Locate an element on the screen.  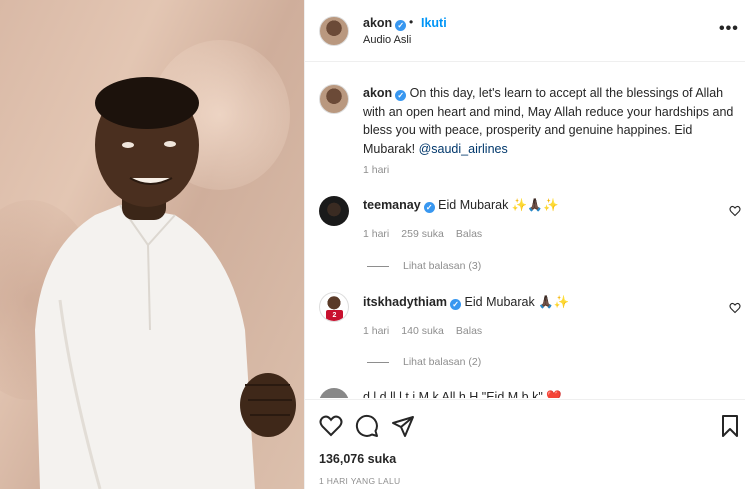
share-icon is located at coordinates (403, 426).